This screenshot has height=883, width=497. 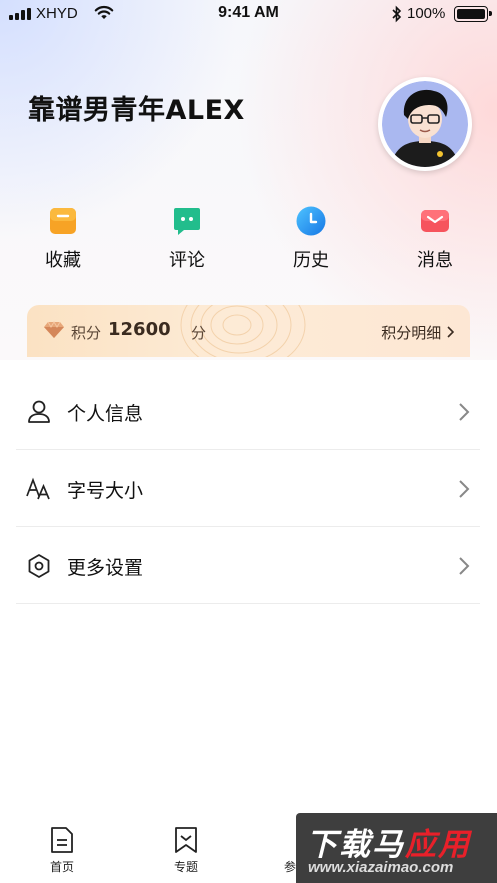 I want to click on quick-action-label: 消息, so click(x=435, y=260).